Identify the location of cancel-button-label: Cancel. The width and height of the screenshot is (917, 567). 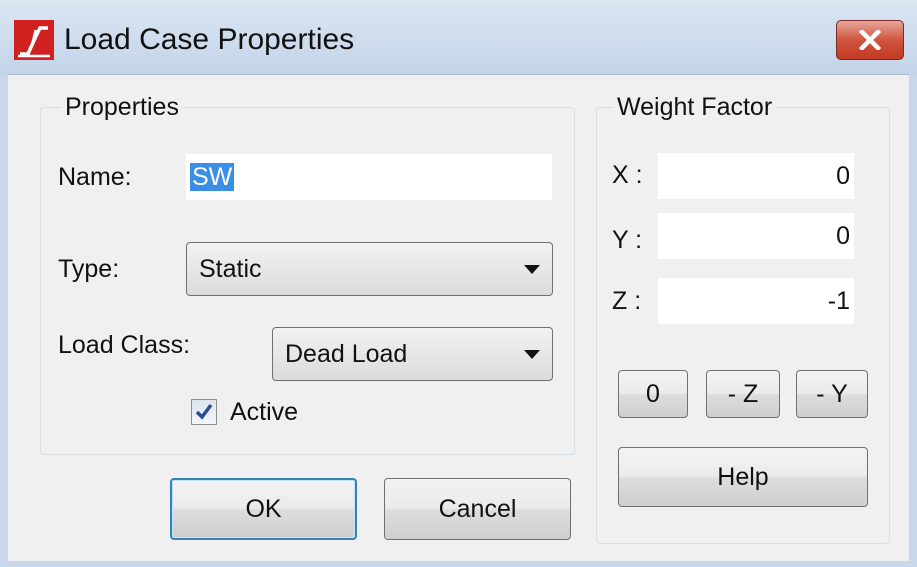
(477, 509).